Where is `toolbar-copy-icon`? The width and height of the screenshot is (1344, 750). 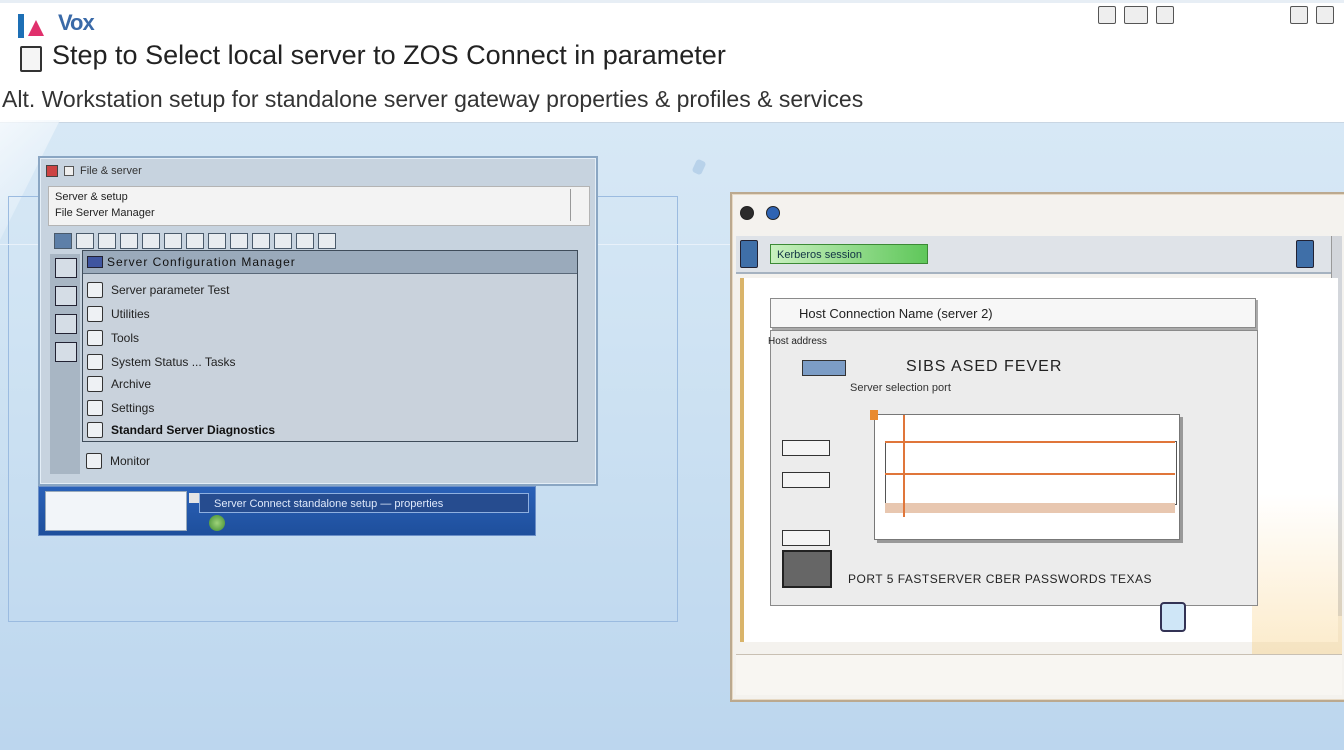
toolbar-copy-icon is located at coordinates (151, 241).